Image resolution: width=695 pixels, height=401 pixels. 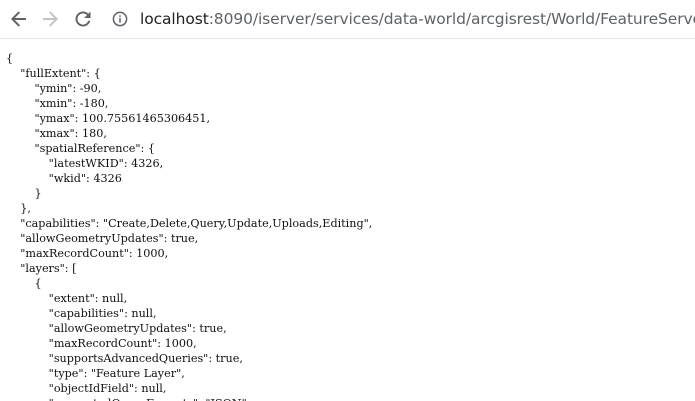 I want to click on json-line: "supportsAdvancedQueries": true,, so click(x=124, y=358).